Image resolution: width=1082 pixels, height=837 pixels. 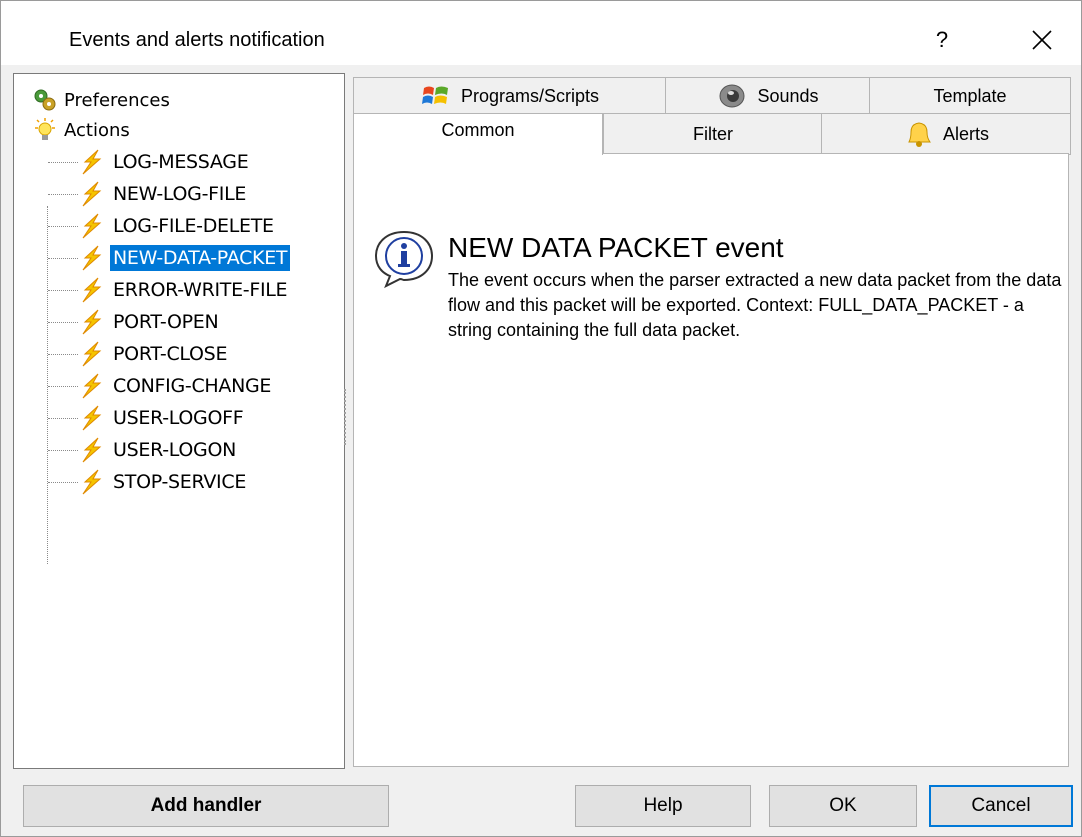 I want to click on tab-programs-scripts: Programs/Scripts, so click(x=510, y=95).